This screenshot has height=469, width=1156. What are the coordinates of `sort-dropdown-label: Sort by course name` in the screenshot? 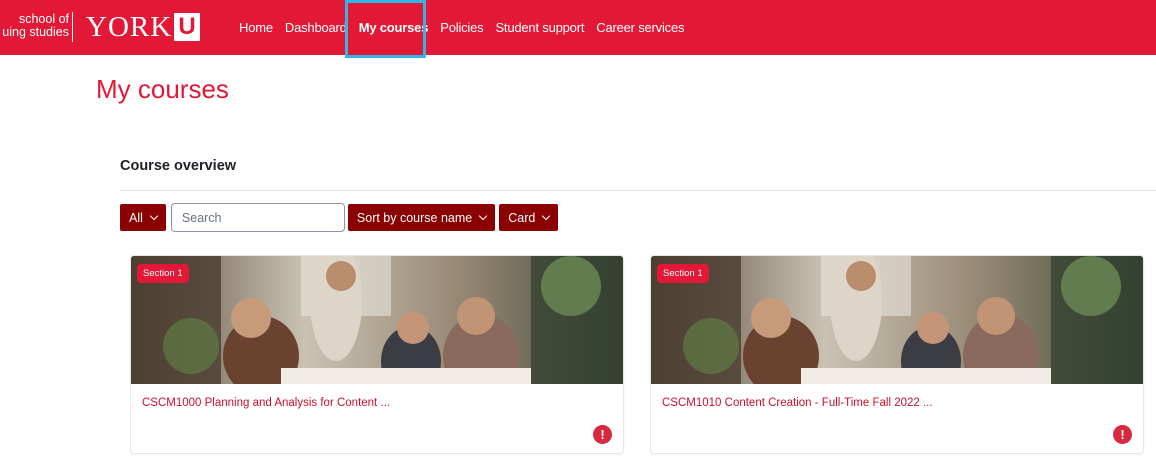 It's located at (414, 217).